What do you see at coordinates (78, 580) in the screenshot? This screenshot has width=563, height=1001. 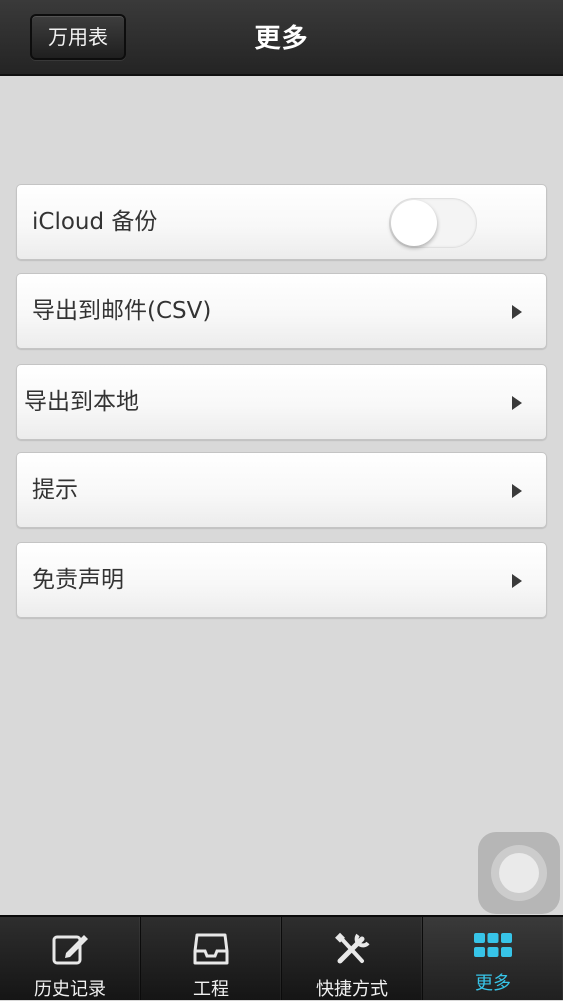 I see `disclaimer-label: 免责声明` at bounding box center [78, 580].